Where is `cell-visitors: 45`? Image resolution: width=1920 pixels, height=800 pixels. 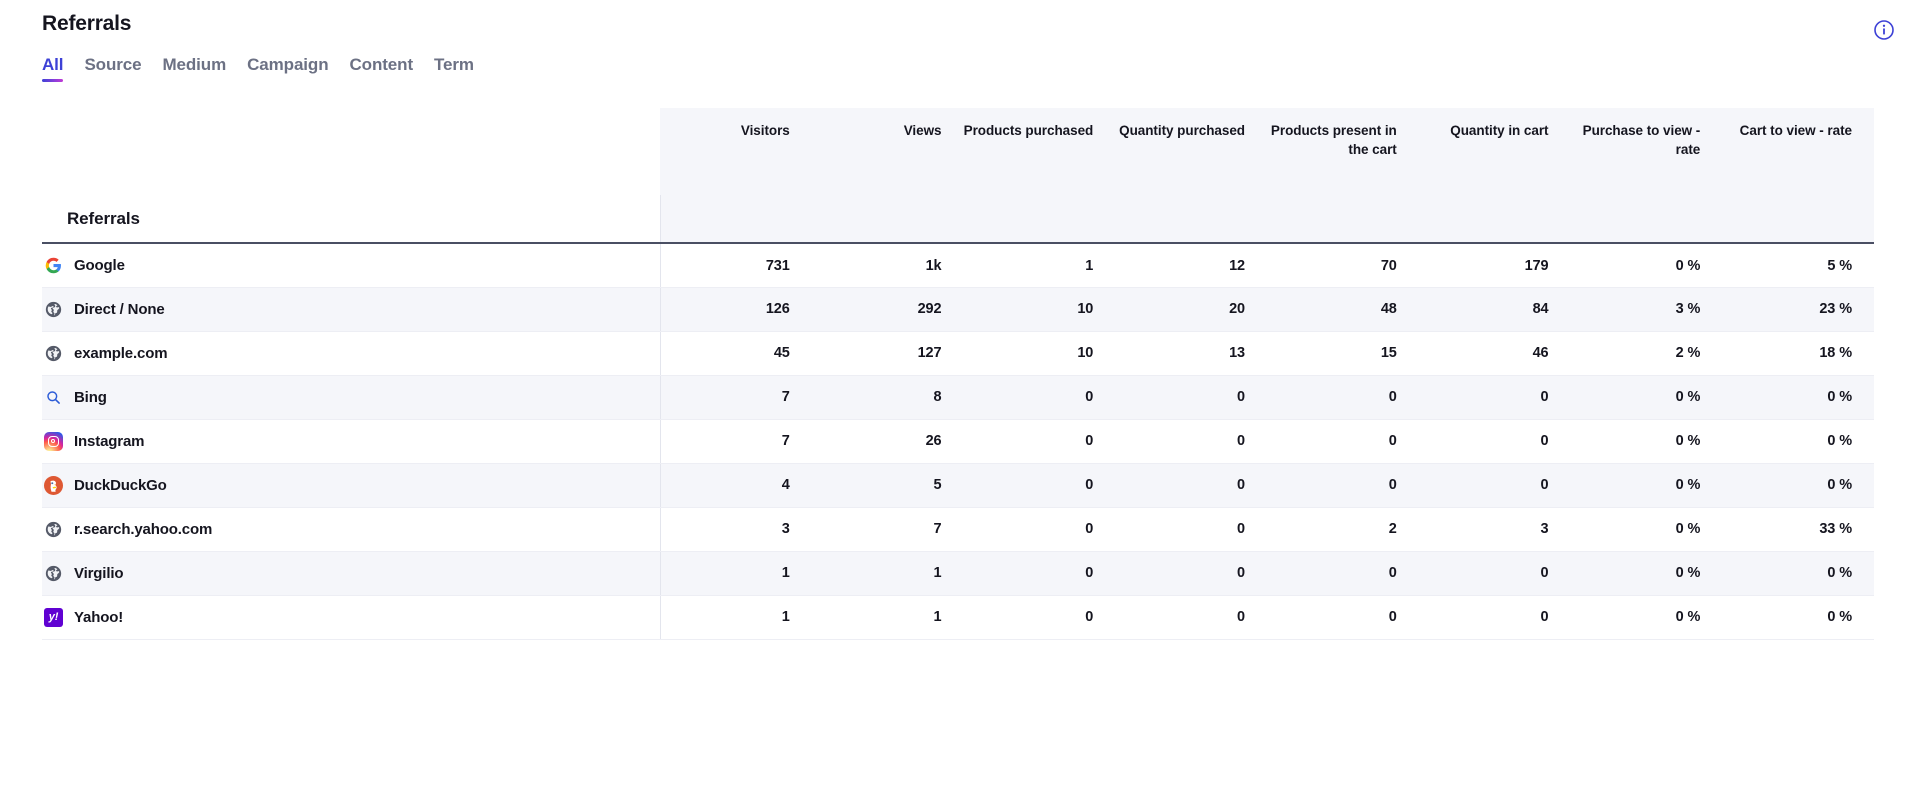 cell-visitors: 45 is located at coordinates (736, 353).